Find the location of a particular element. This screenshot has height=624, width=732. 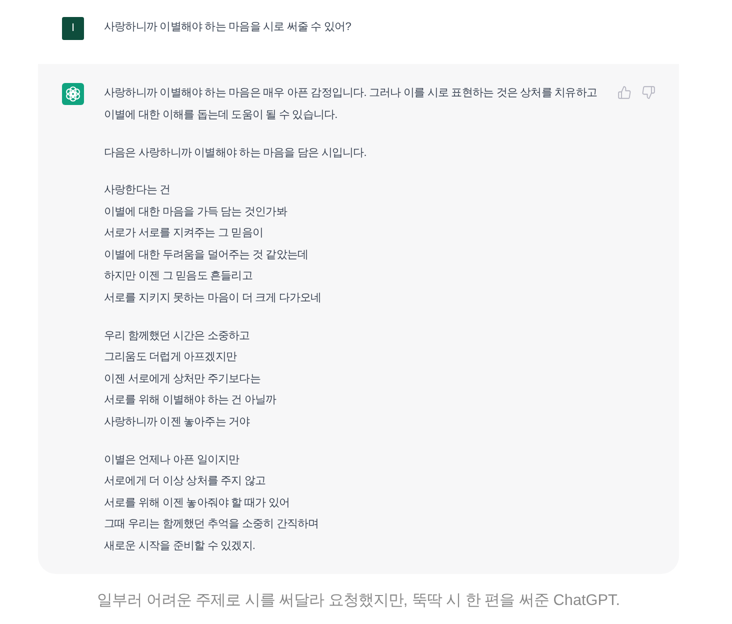

user-avatar: I is located at coordinates (73, 28).